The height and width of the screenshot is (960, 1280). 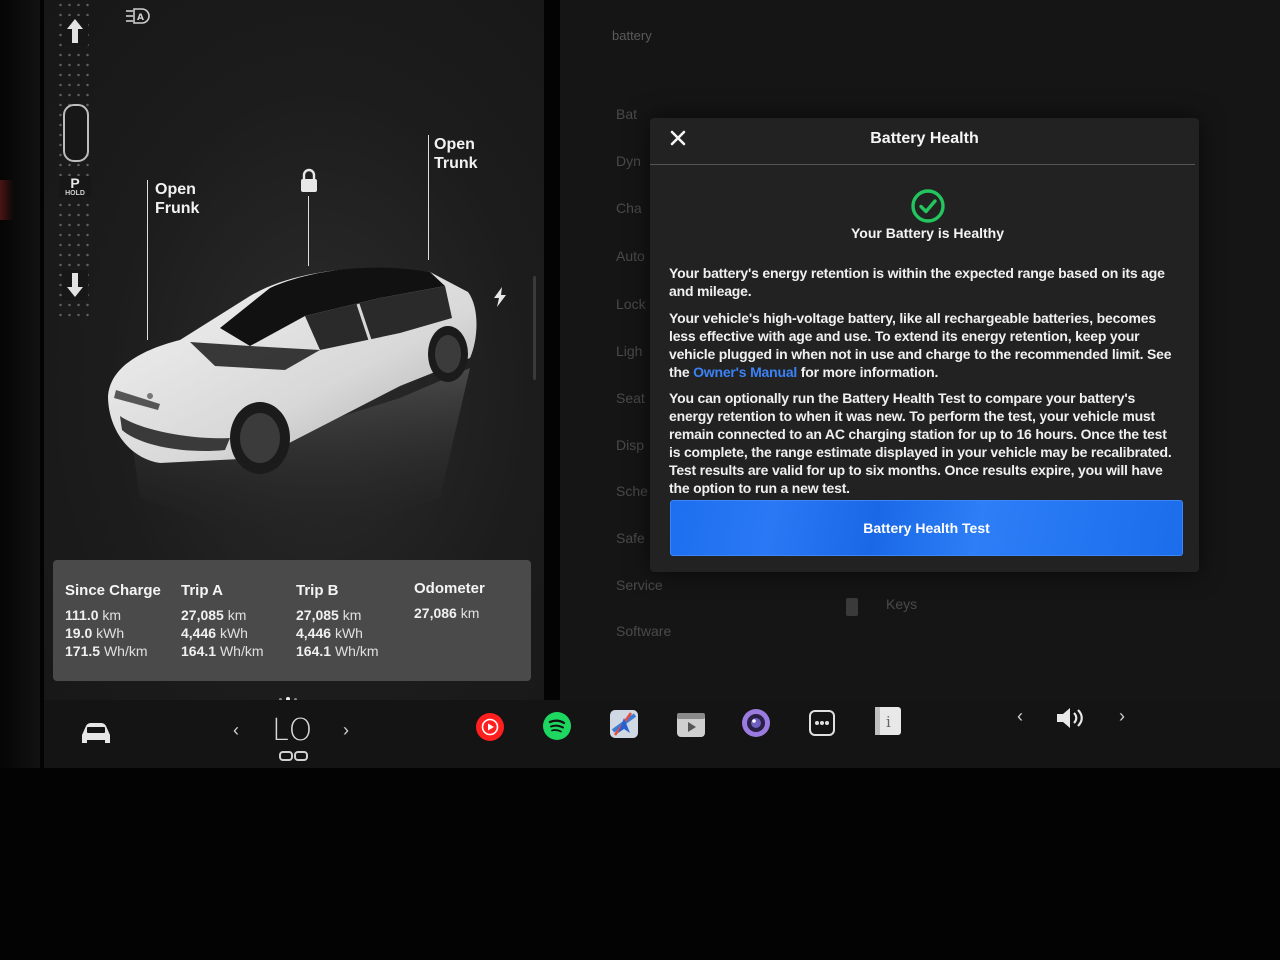 I want to click on settings-menu-item: Lock, so click(x=631, y=304).